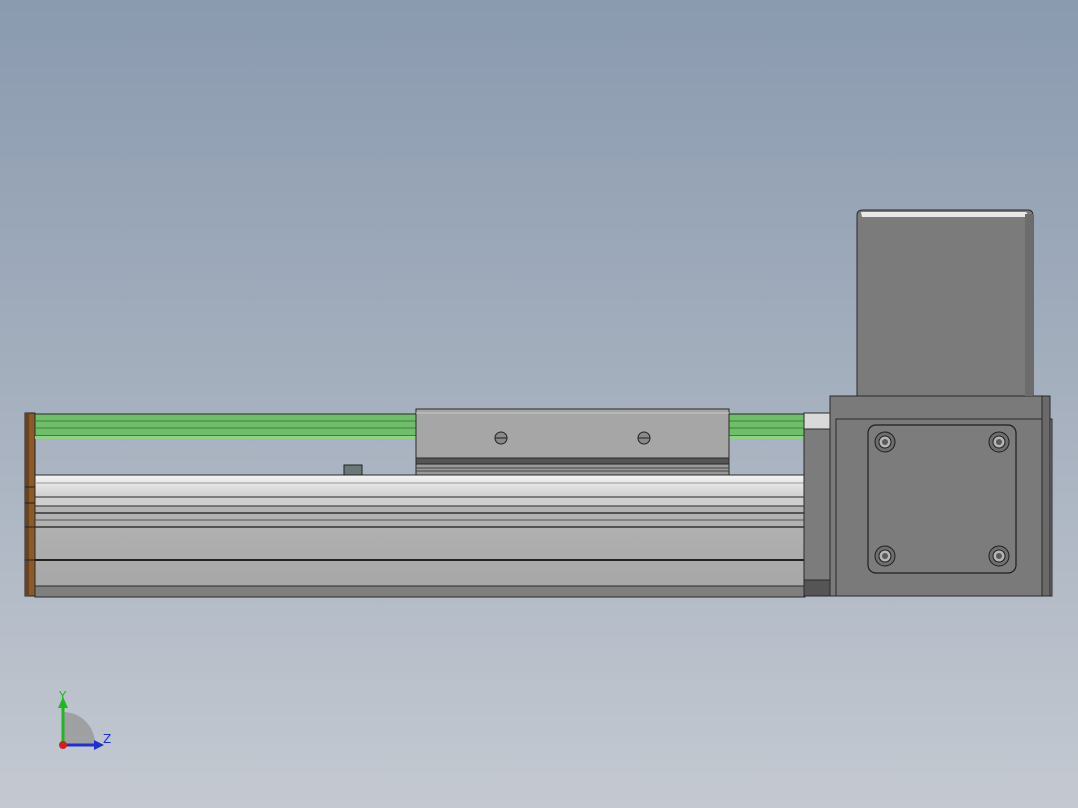 This screenshot has height=808, width=1078. Describe the element at coordinates (107, 739) in the screenshot. I see `z-axis-label: Z` at that location.